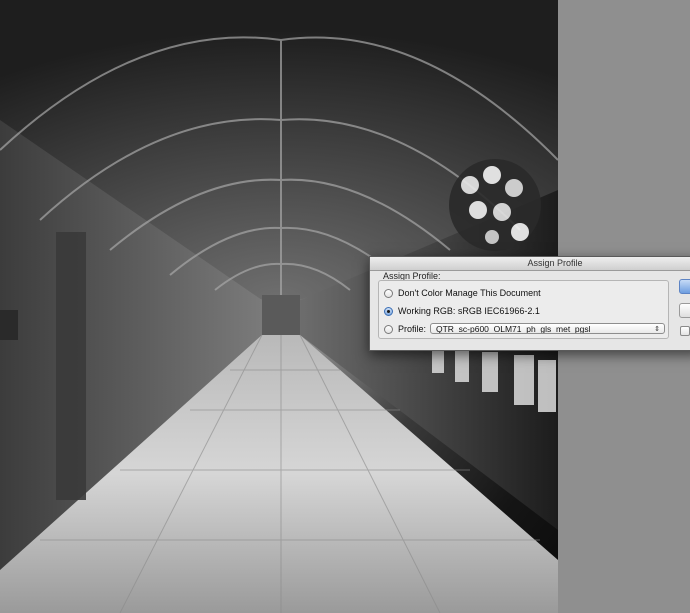 This screenshot has width=690, height=613. What do you see at coordinates (685, 331) in the screenshot?
I see `checkbox-icon` at bounding box center [685, 331].